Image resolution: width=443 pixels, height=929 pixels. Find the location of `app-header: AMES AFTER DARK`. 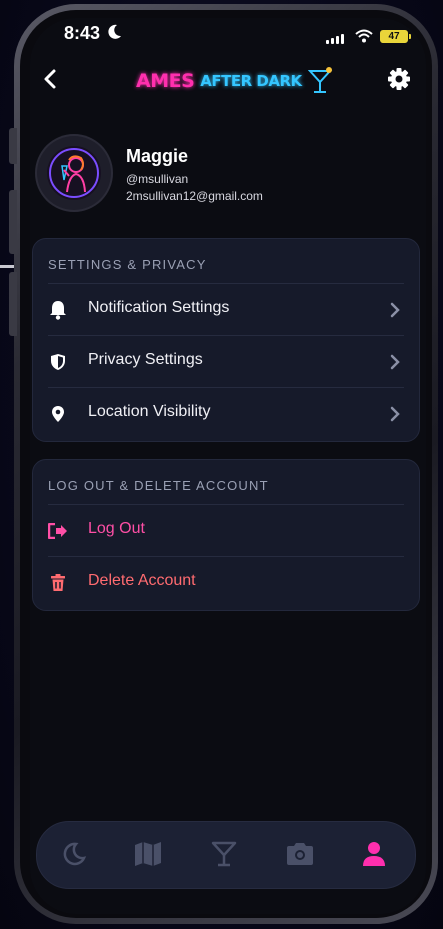

app-header: AMES AFTER DARK is located at coordinates (228, 80).